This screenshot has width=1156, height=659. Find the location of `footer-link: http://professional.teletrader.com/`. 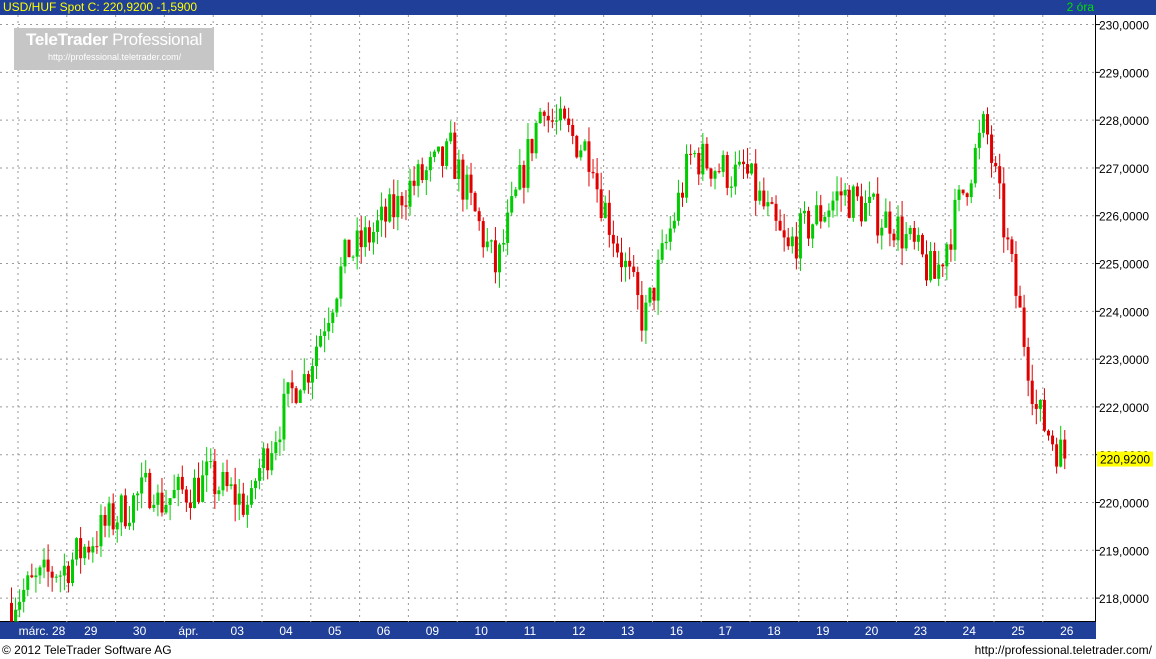

footer-link: http://professional.teletrader.com/ is located at coordinates (1063, 650).